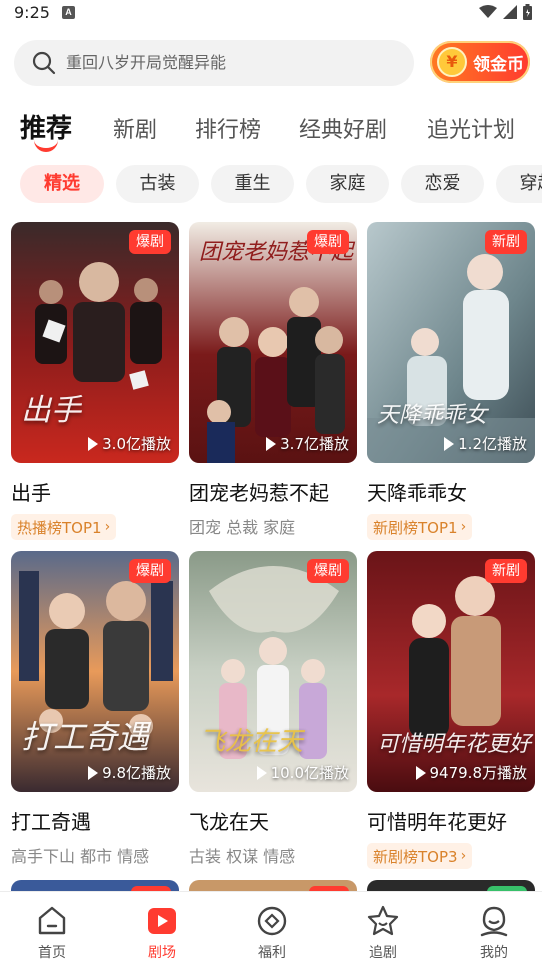 The image size is (542, 979). What do you see at coordinates (383, 953) in the screenshot?
I see `nav-label: 追剧` at bounding box center [383, 953].